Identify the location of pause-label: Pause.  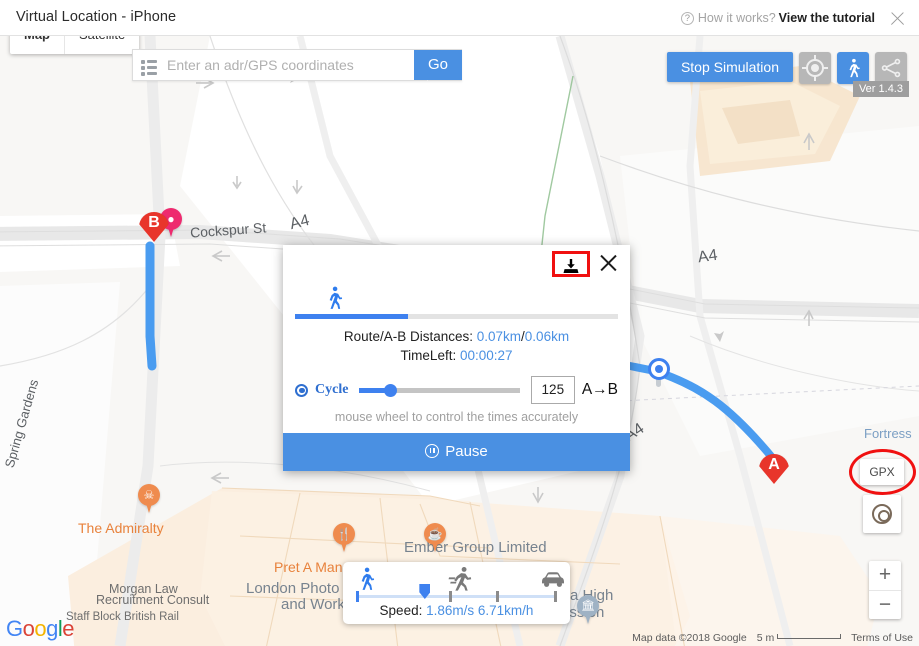
(466, 451).